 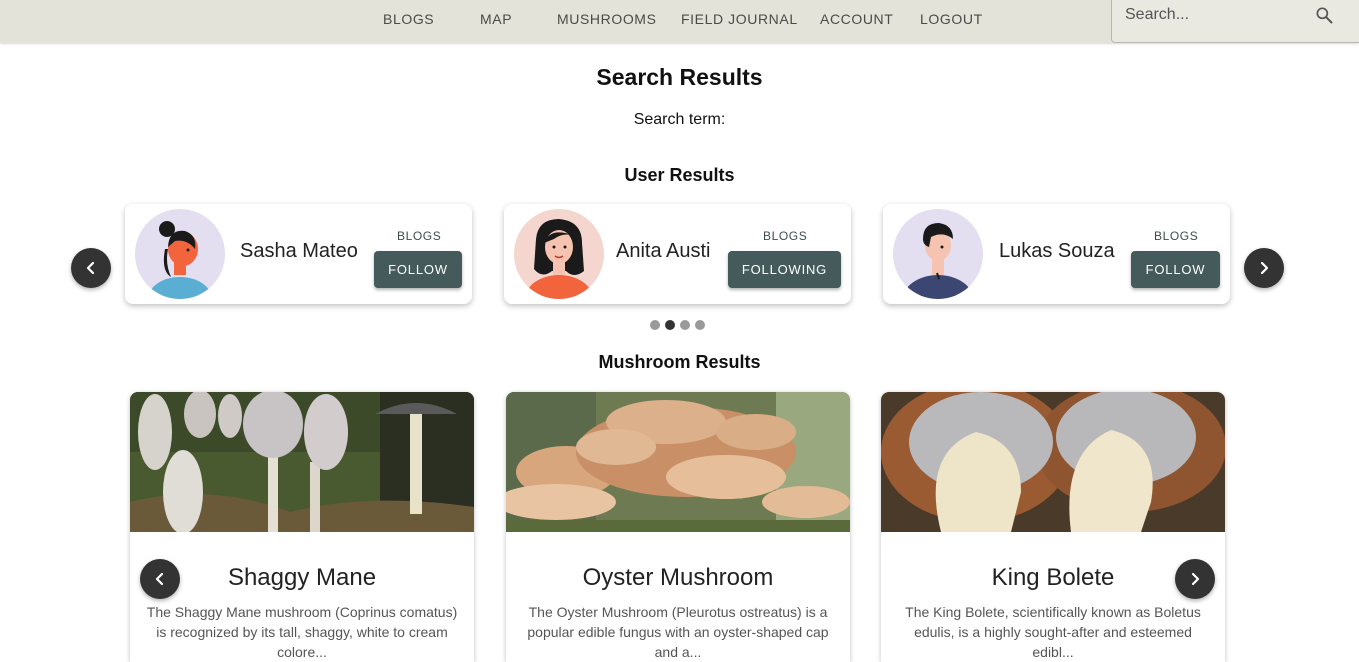 I want to click on nav-blogs: BLOGS, so click(x=408, y=19).